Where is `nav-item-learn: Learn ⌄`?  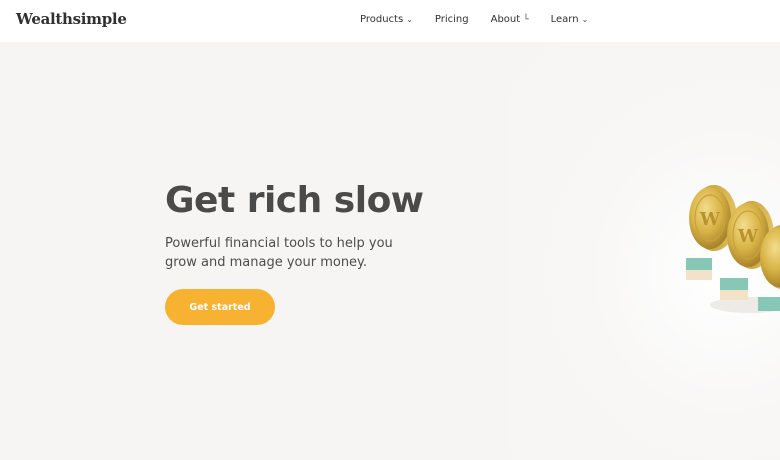
nav-item-learn: Learn ⌄ is located at coordinates (570, 19).